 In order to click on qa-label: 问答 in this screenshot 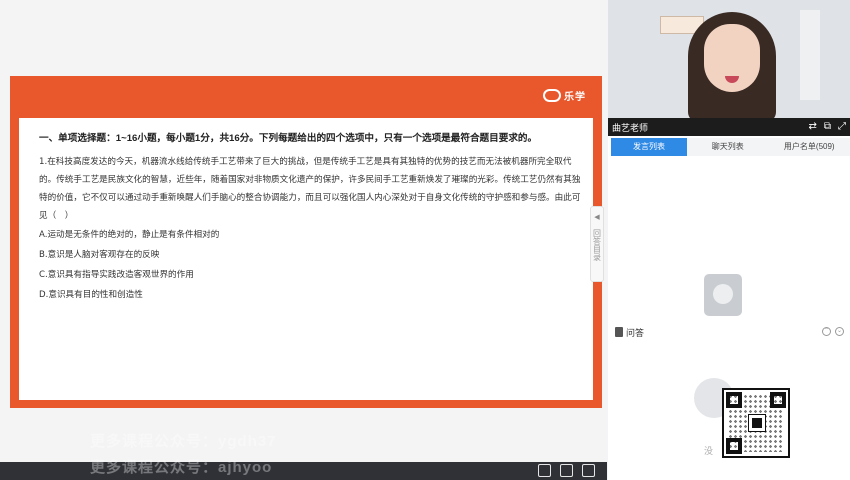, I will do `click(635, 333)`.